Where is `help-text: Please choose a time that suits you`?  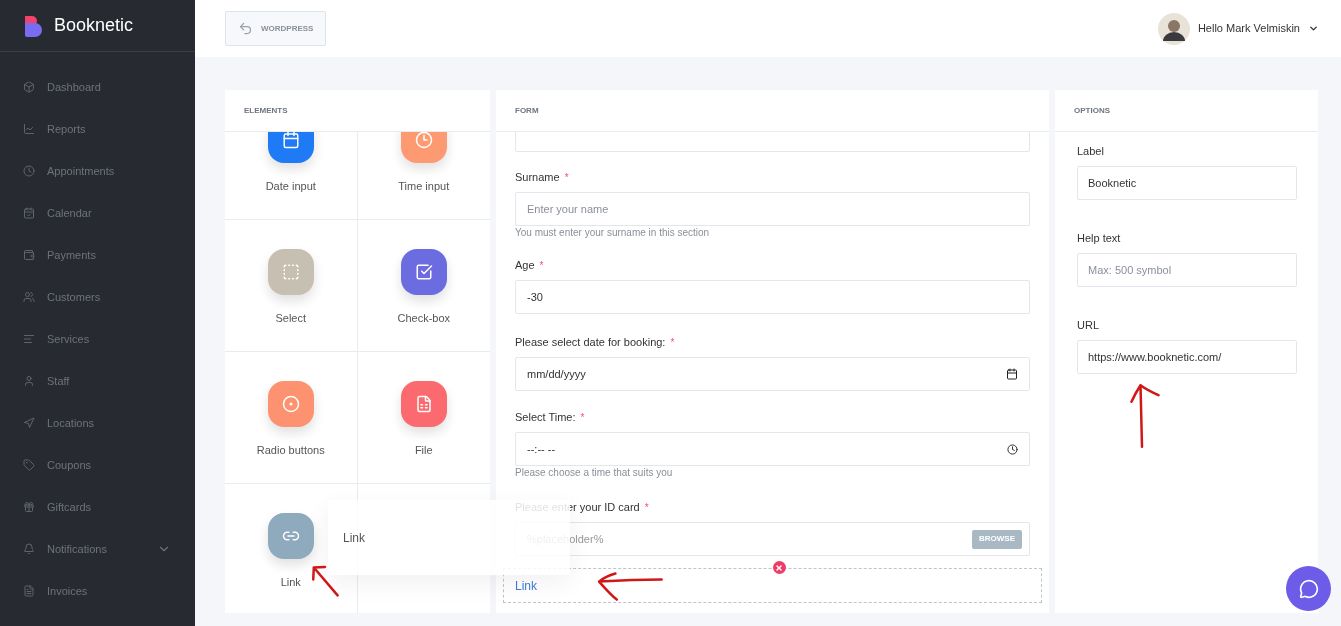 help-text: Please choose a time that suits you is located at coordinates (594, 473).